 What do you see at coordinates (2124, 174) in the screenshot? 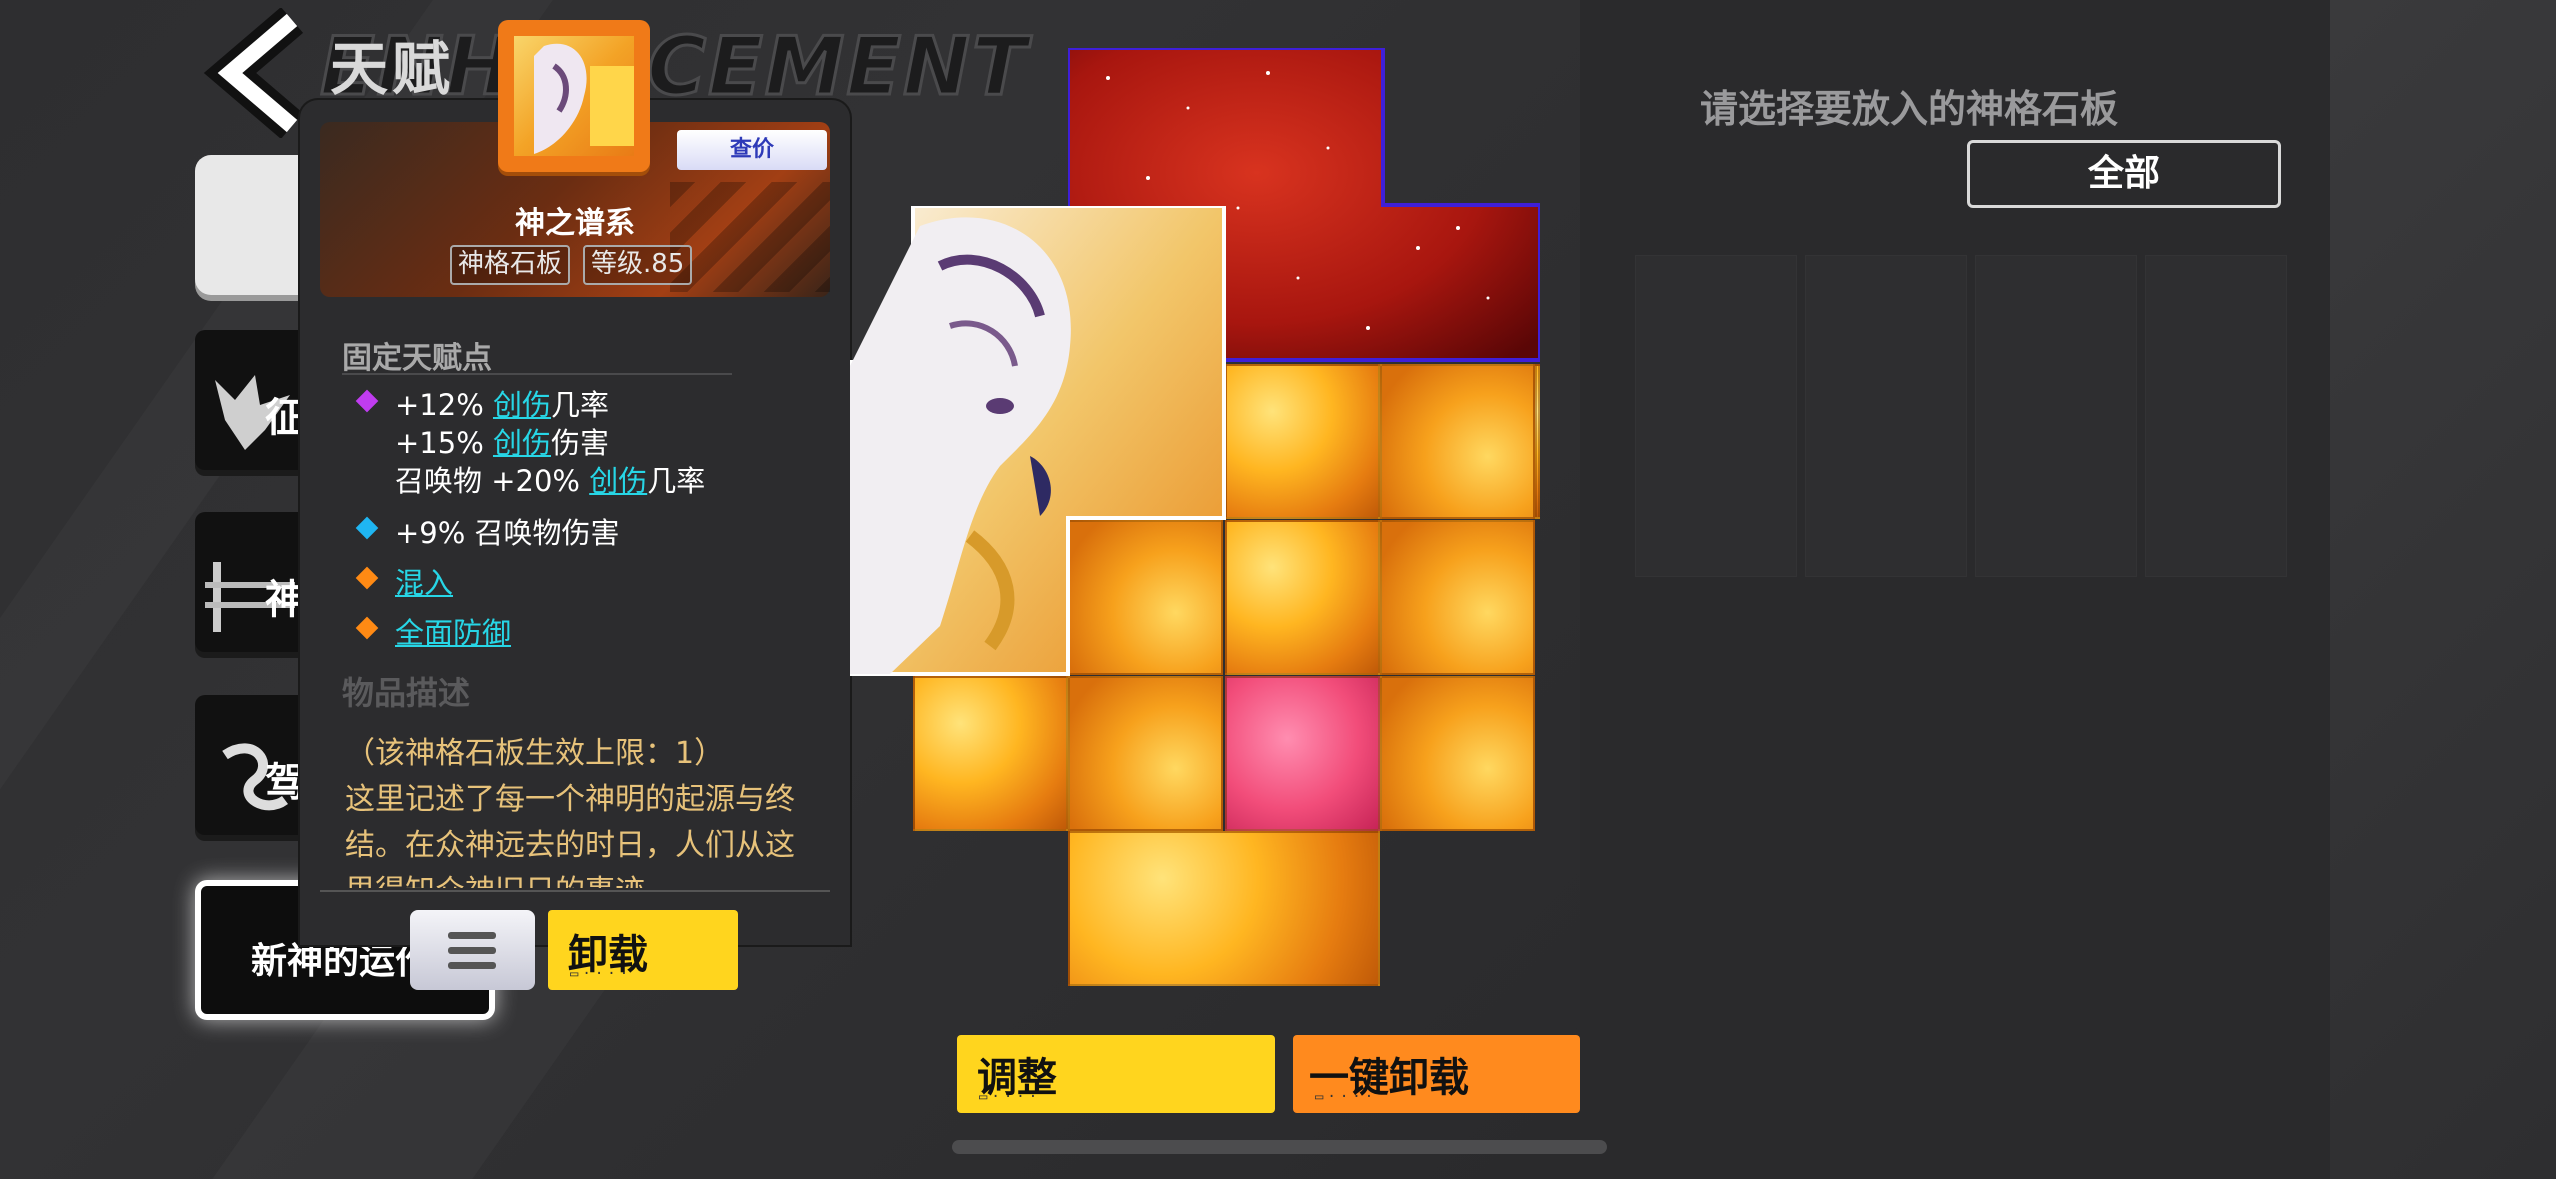
I see `filter-all-button: 全部` at bounding box center [2124, 174].